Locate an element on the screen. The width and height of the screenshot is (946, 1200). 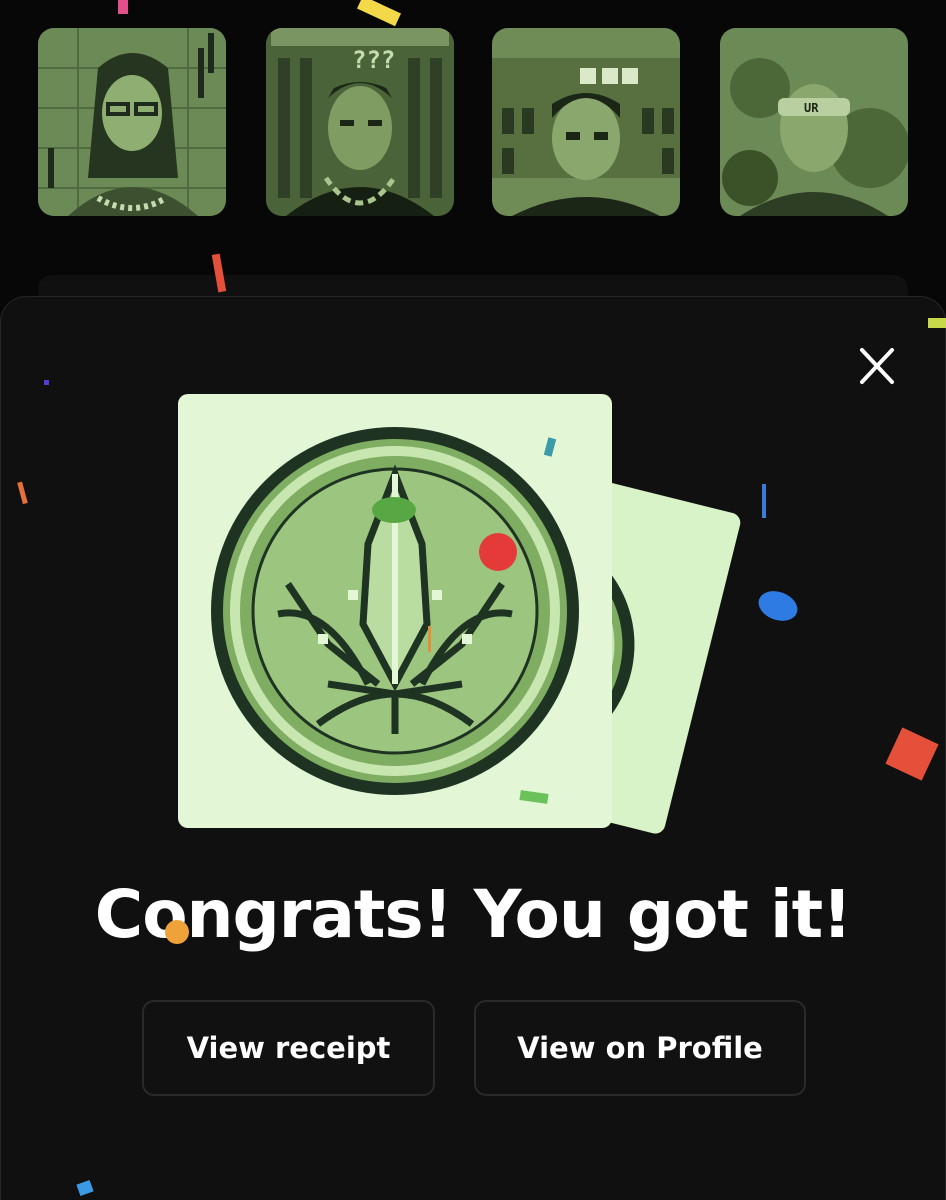
nft-thumbnail-2: ??? is located at coordinates (360, 122).